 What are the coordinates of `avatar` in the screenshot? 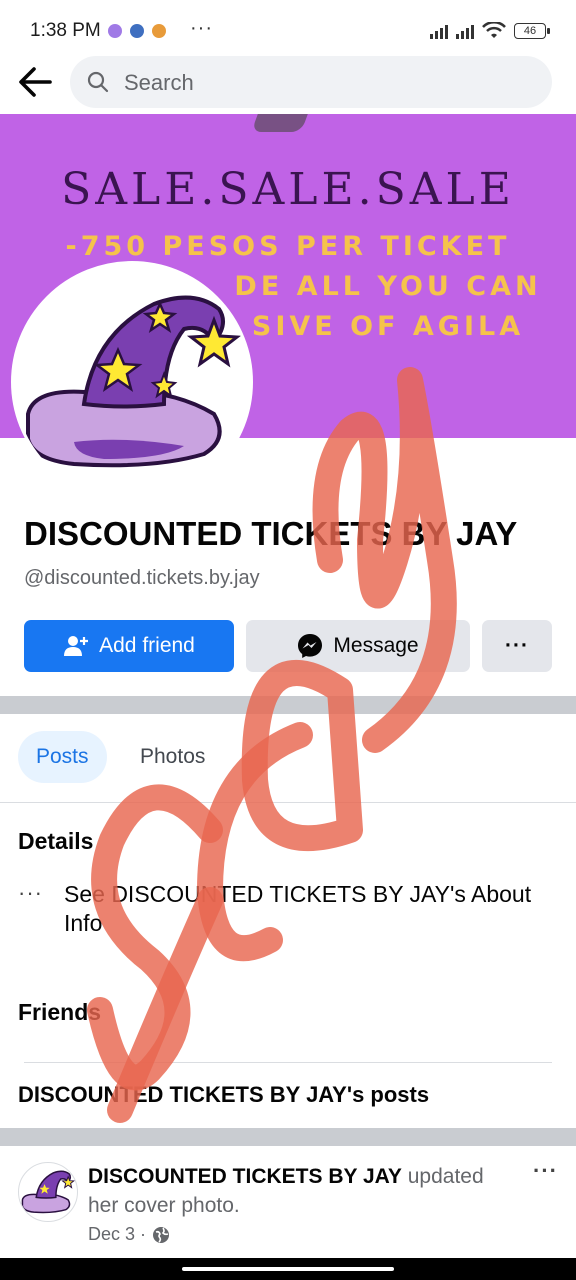 It's located at (48, 1192).